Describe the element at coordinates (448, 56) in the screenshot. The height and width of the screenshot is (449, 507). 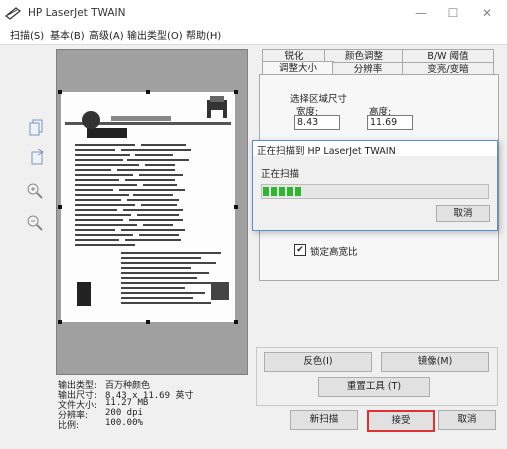
I see `tab-bw-threshold: B/W 阈值` at that location.